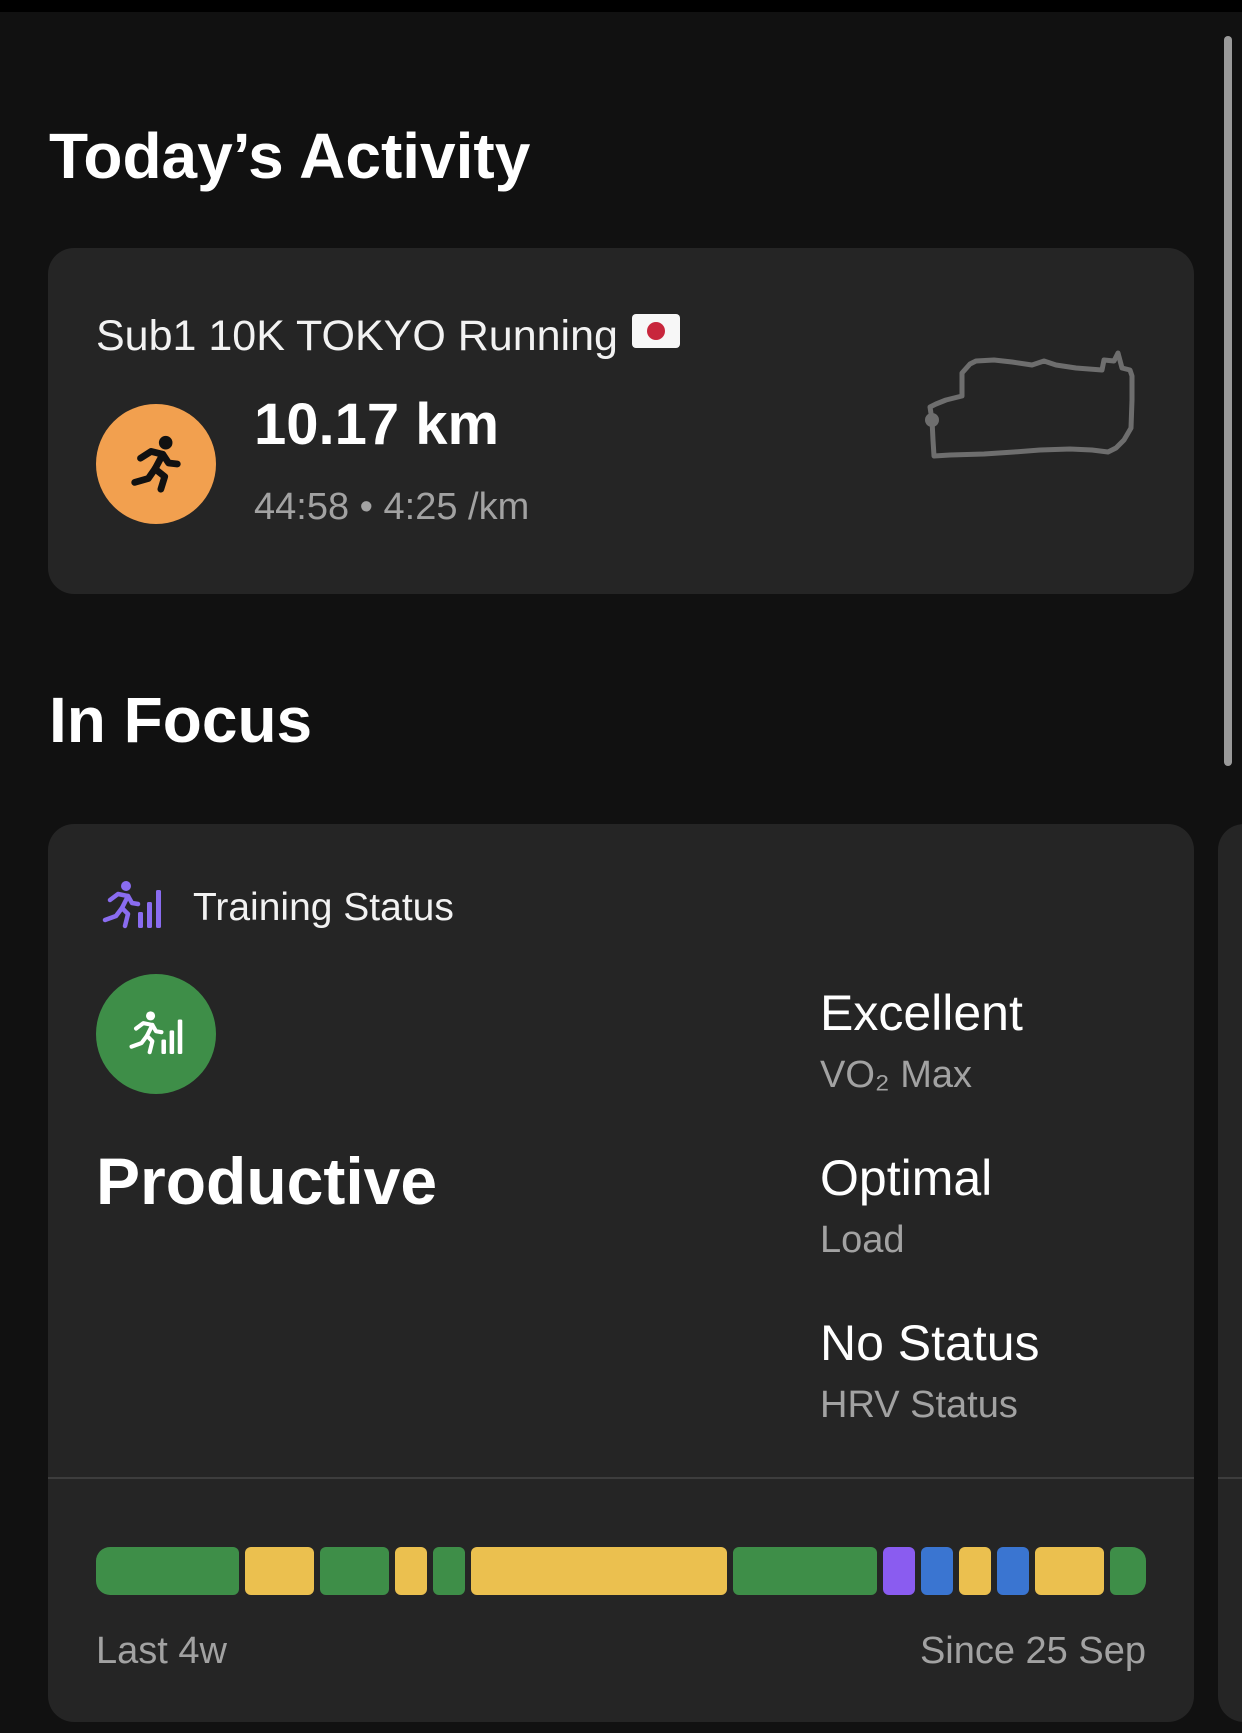 This screenshot has width=1242, height=1733. I want to click on in-focus-heading: In Focus, so click(181, 720).